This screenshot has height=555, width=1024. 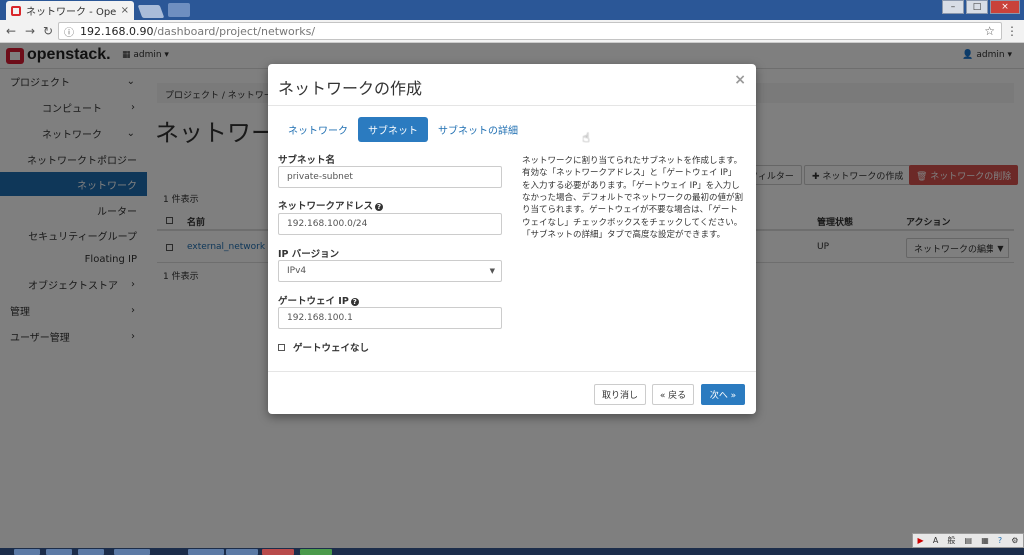 What do you see at coordinates (27, 552) in the screenshot?
I see `start-icon` at bounding box center [27, 552].